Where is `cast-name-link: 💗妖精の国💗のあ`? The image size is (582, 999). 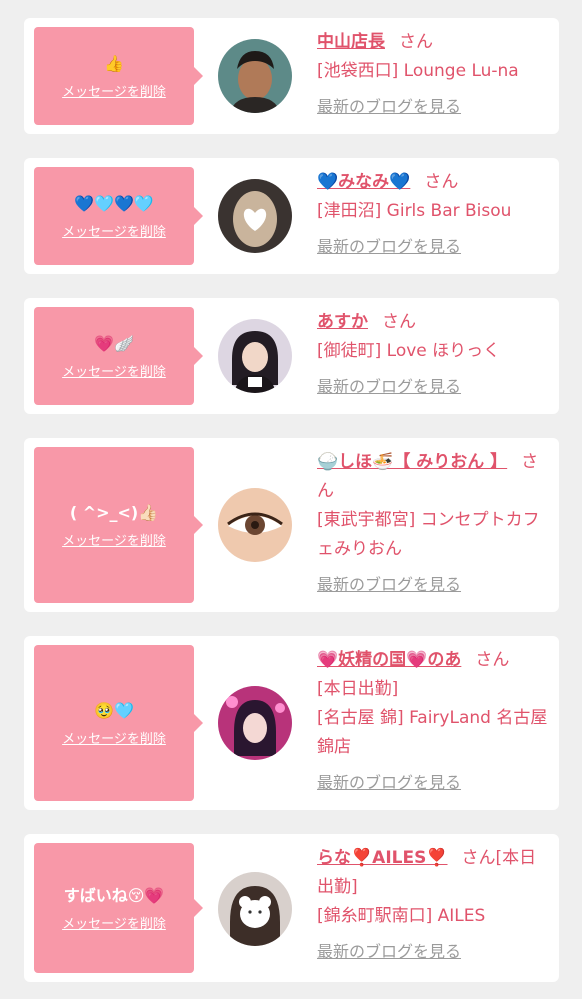
cast-name-link: 💗妖精の国💗のあ is located at coordinates (389, 660).